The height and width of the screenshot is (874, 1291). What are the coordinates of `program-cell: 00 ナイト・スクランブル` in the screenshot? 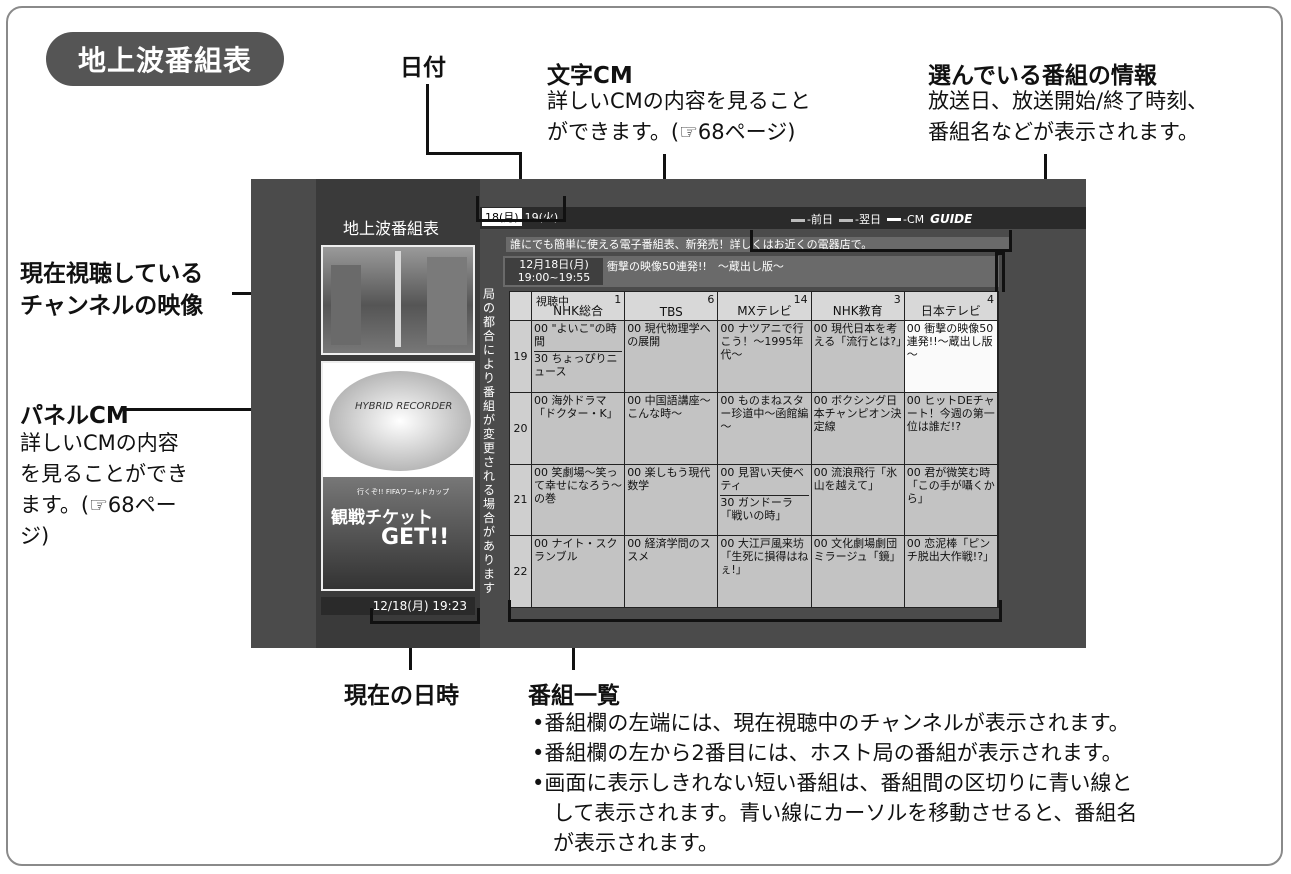 It's located at (579, 571).